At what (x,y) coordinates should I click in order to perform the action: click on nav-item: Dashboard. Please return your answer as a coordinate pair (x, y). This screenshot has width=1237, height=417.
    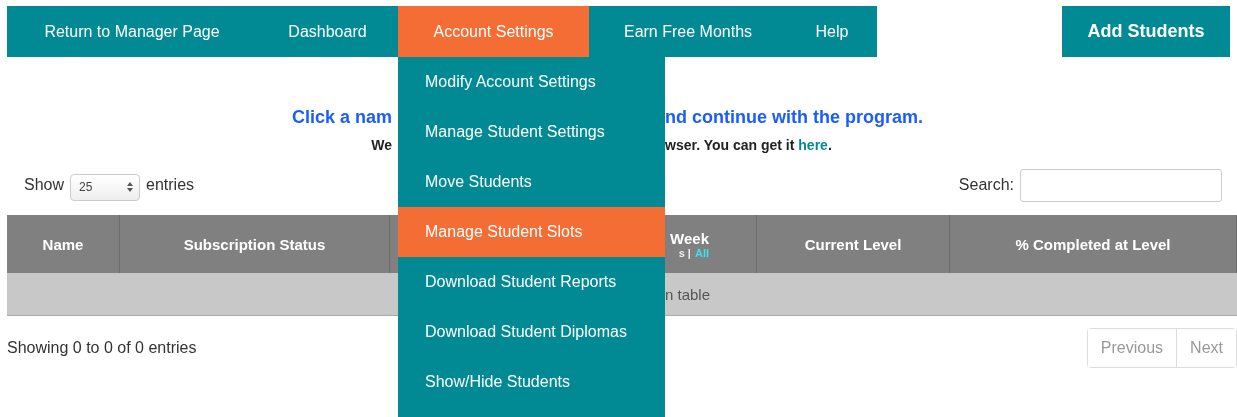
    Looking at the image, I should click on (327, 31).